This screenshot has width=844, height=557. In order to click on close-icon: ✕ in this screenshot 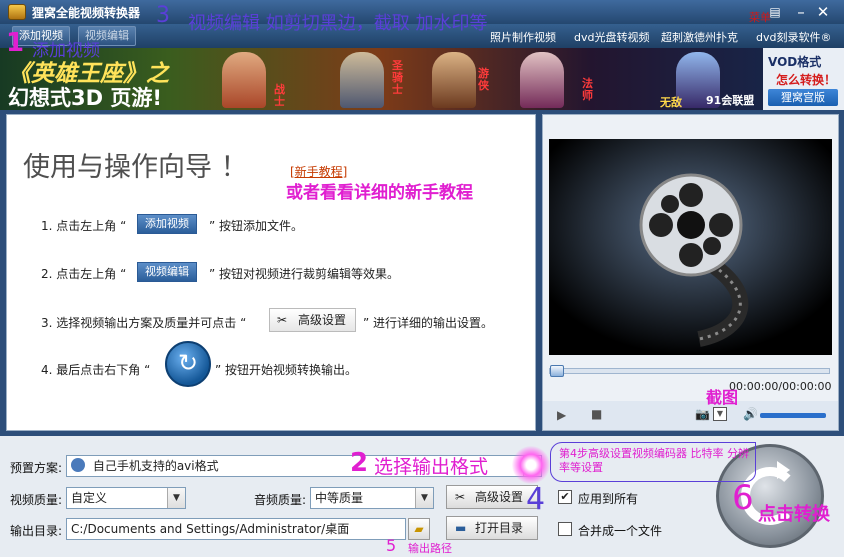, I will do `click(823, 12)`.